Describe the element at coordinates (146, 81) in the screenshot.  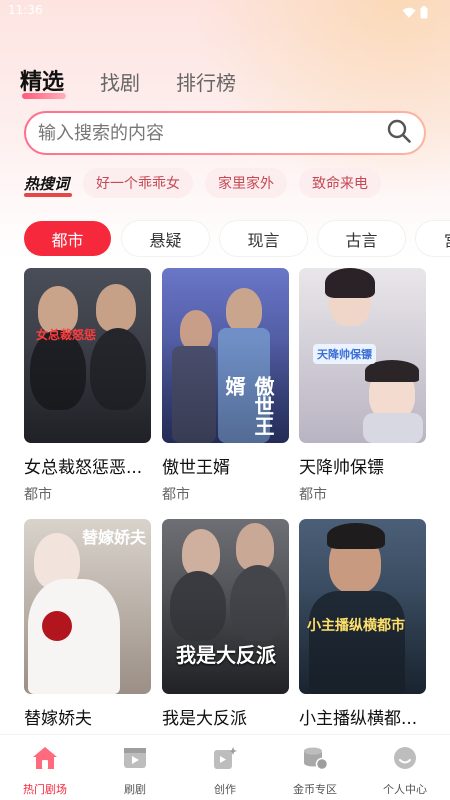
I see `top-tabs: 精选 找剧 排行榜` at that location.